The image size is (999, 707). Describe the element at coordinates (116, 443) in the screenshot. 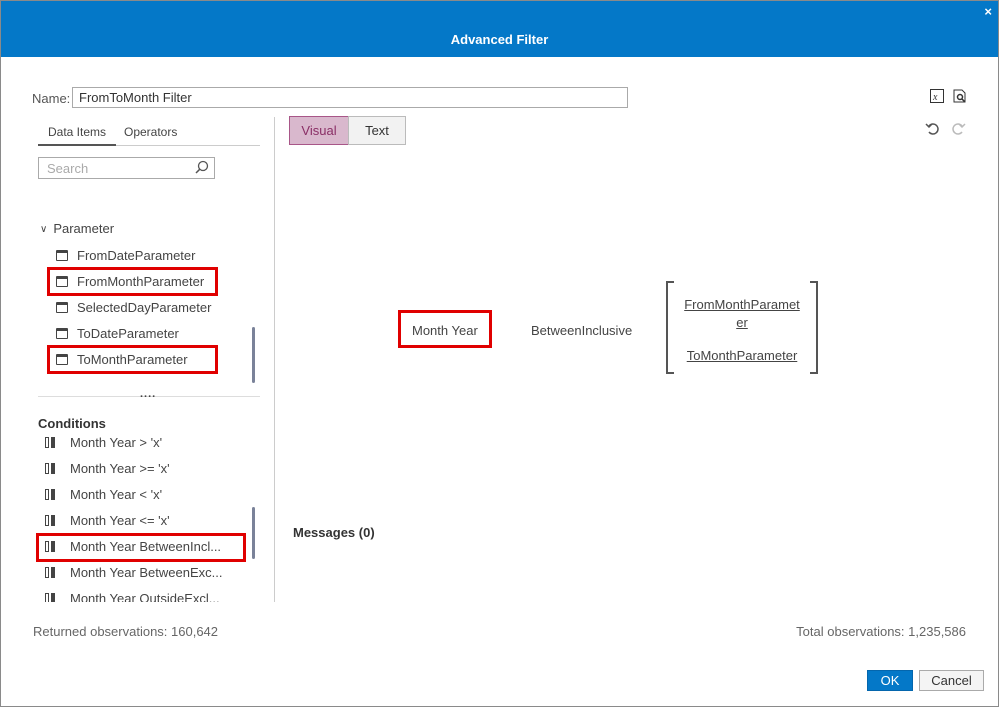

I see `condition-label: Month Year > 'x'` at that location.